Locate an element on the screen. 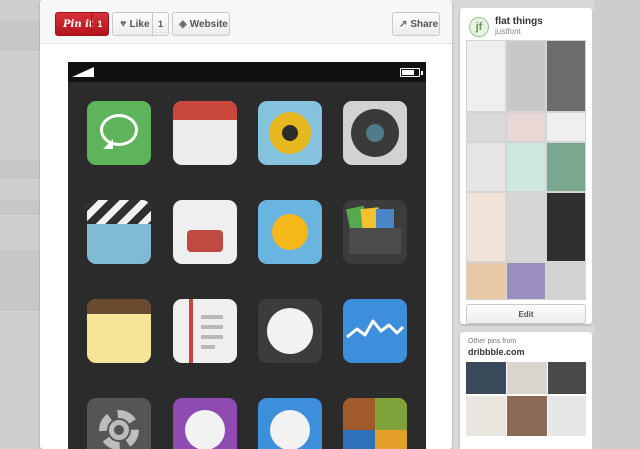 The width and height of the screenshot is (640, 449). pin-it-count: 1 is located at coordinates (99, 24).